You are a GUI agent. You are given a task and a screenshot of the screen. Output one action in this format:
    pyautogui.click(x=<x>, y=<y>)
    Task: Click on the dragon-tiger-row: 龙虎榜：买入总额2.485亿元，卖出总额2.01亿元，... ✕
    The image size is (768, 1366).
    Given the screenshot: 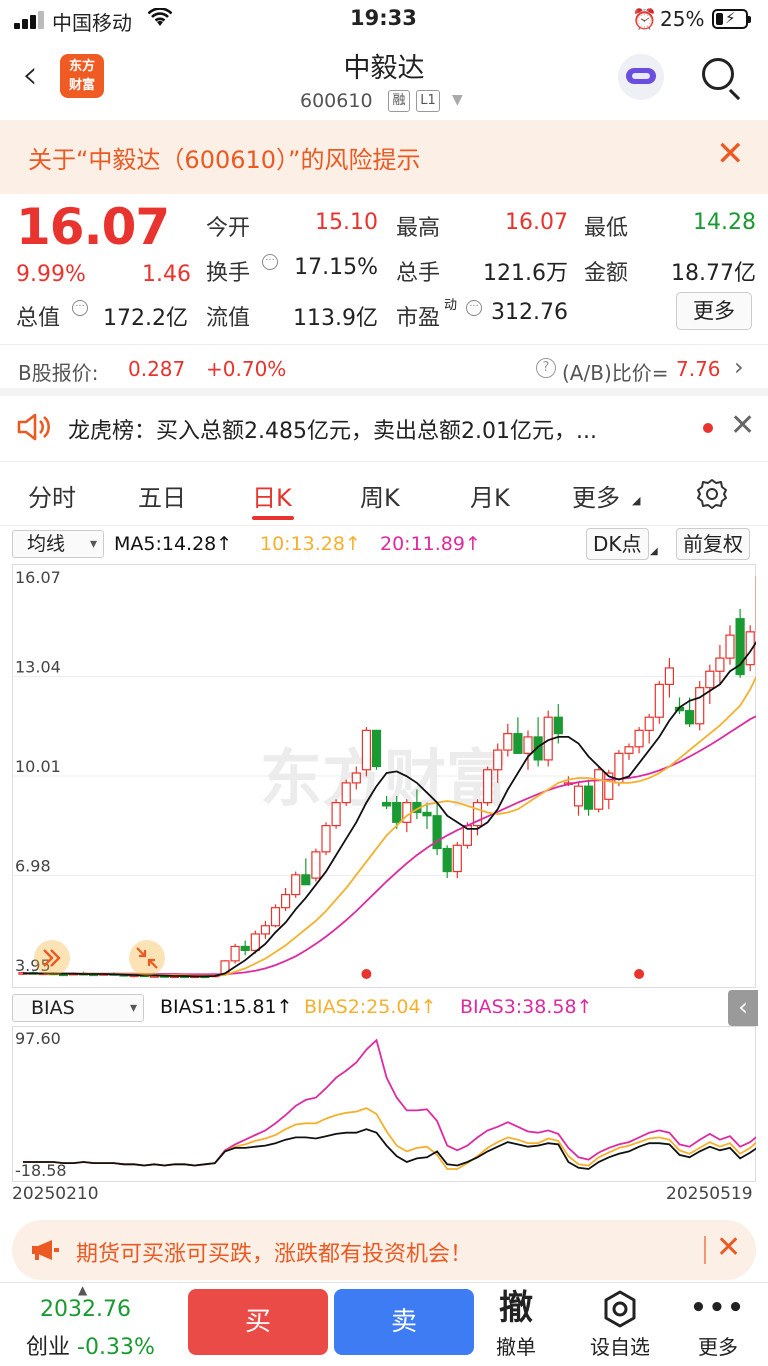 What is the action you would take?
    pyautogui.click(x=384, y=429)
    